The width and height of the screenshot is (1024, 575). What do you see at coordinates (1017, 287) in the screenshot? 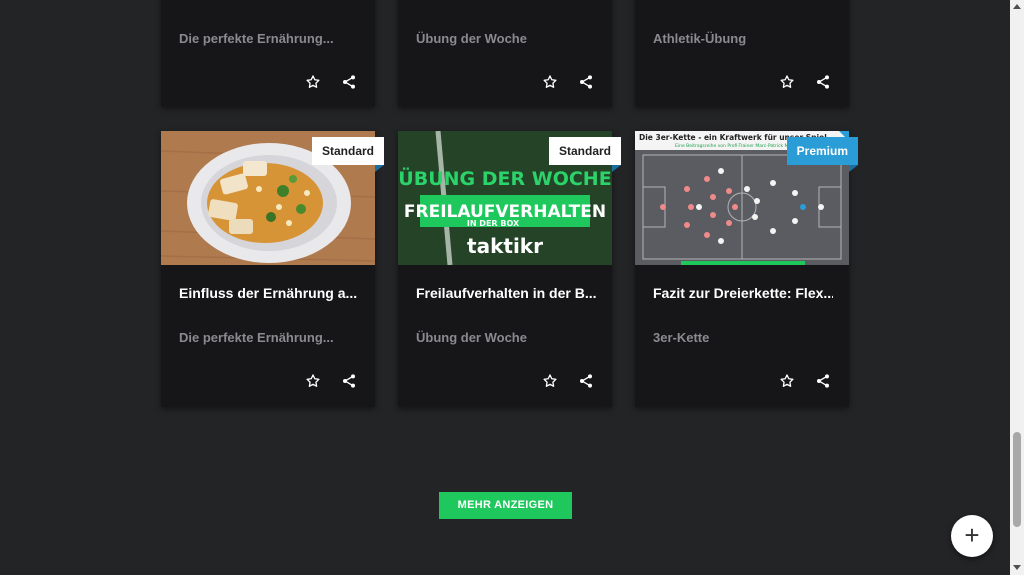
I see `page-scrollbar` at bounding box center [1017, 287].